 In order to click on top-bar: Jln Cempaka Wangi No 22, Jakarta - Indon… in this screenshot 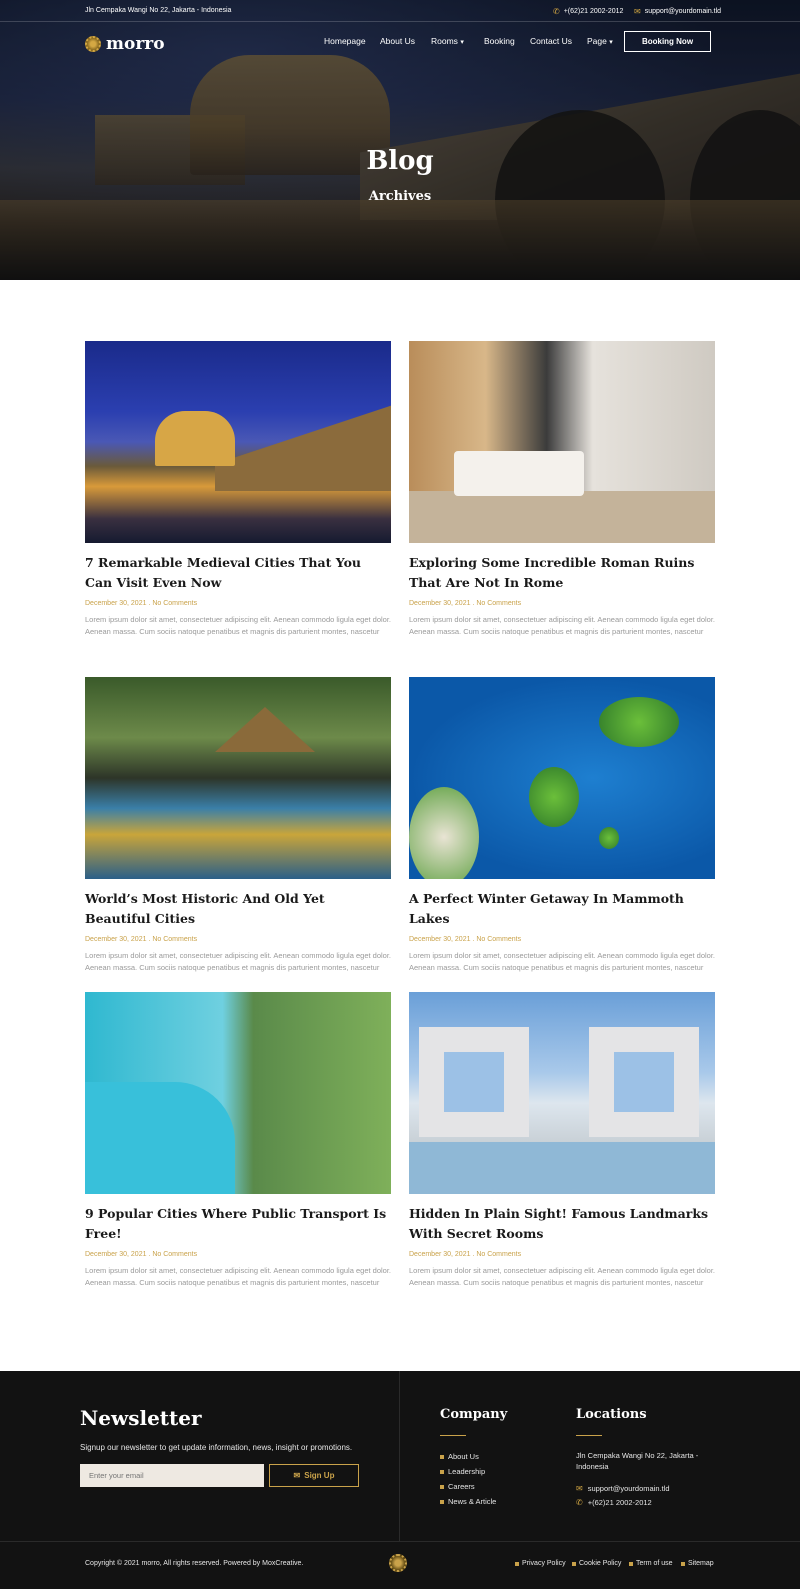, I will do `click(400, 11)`.